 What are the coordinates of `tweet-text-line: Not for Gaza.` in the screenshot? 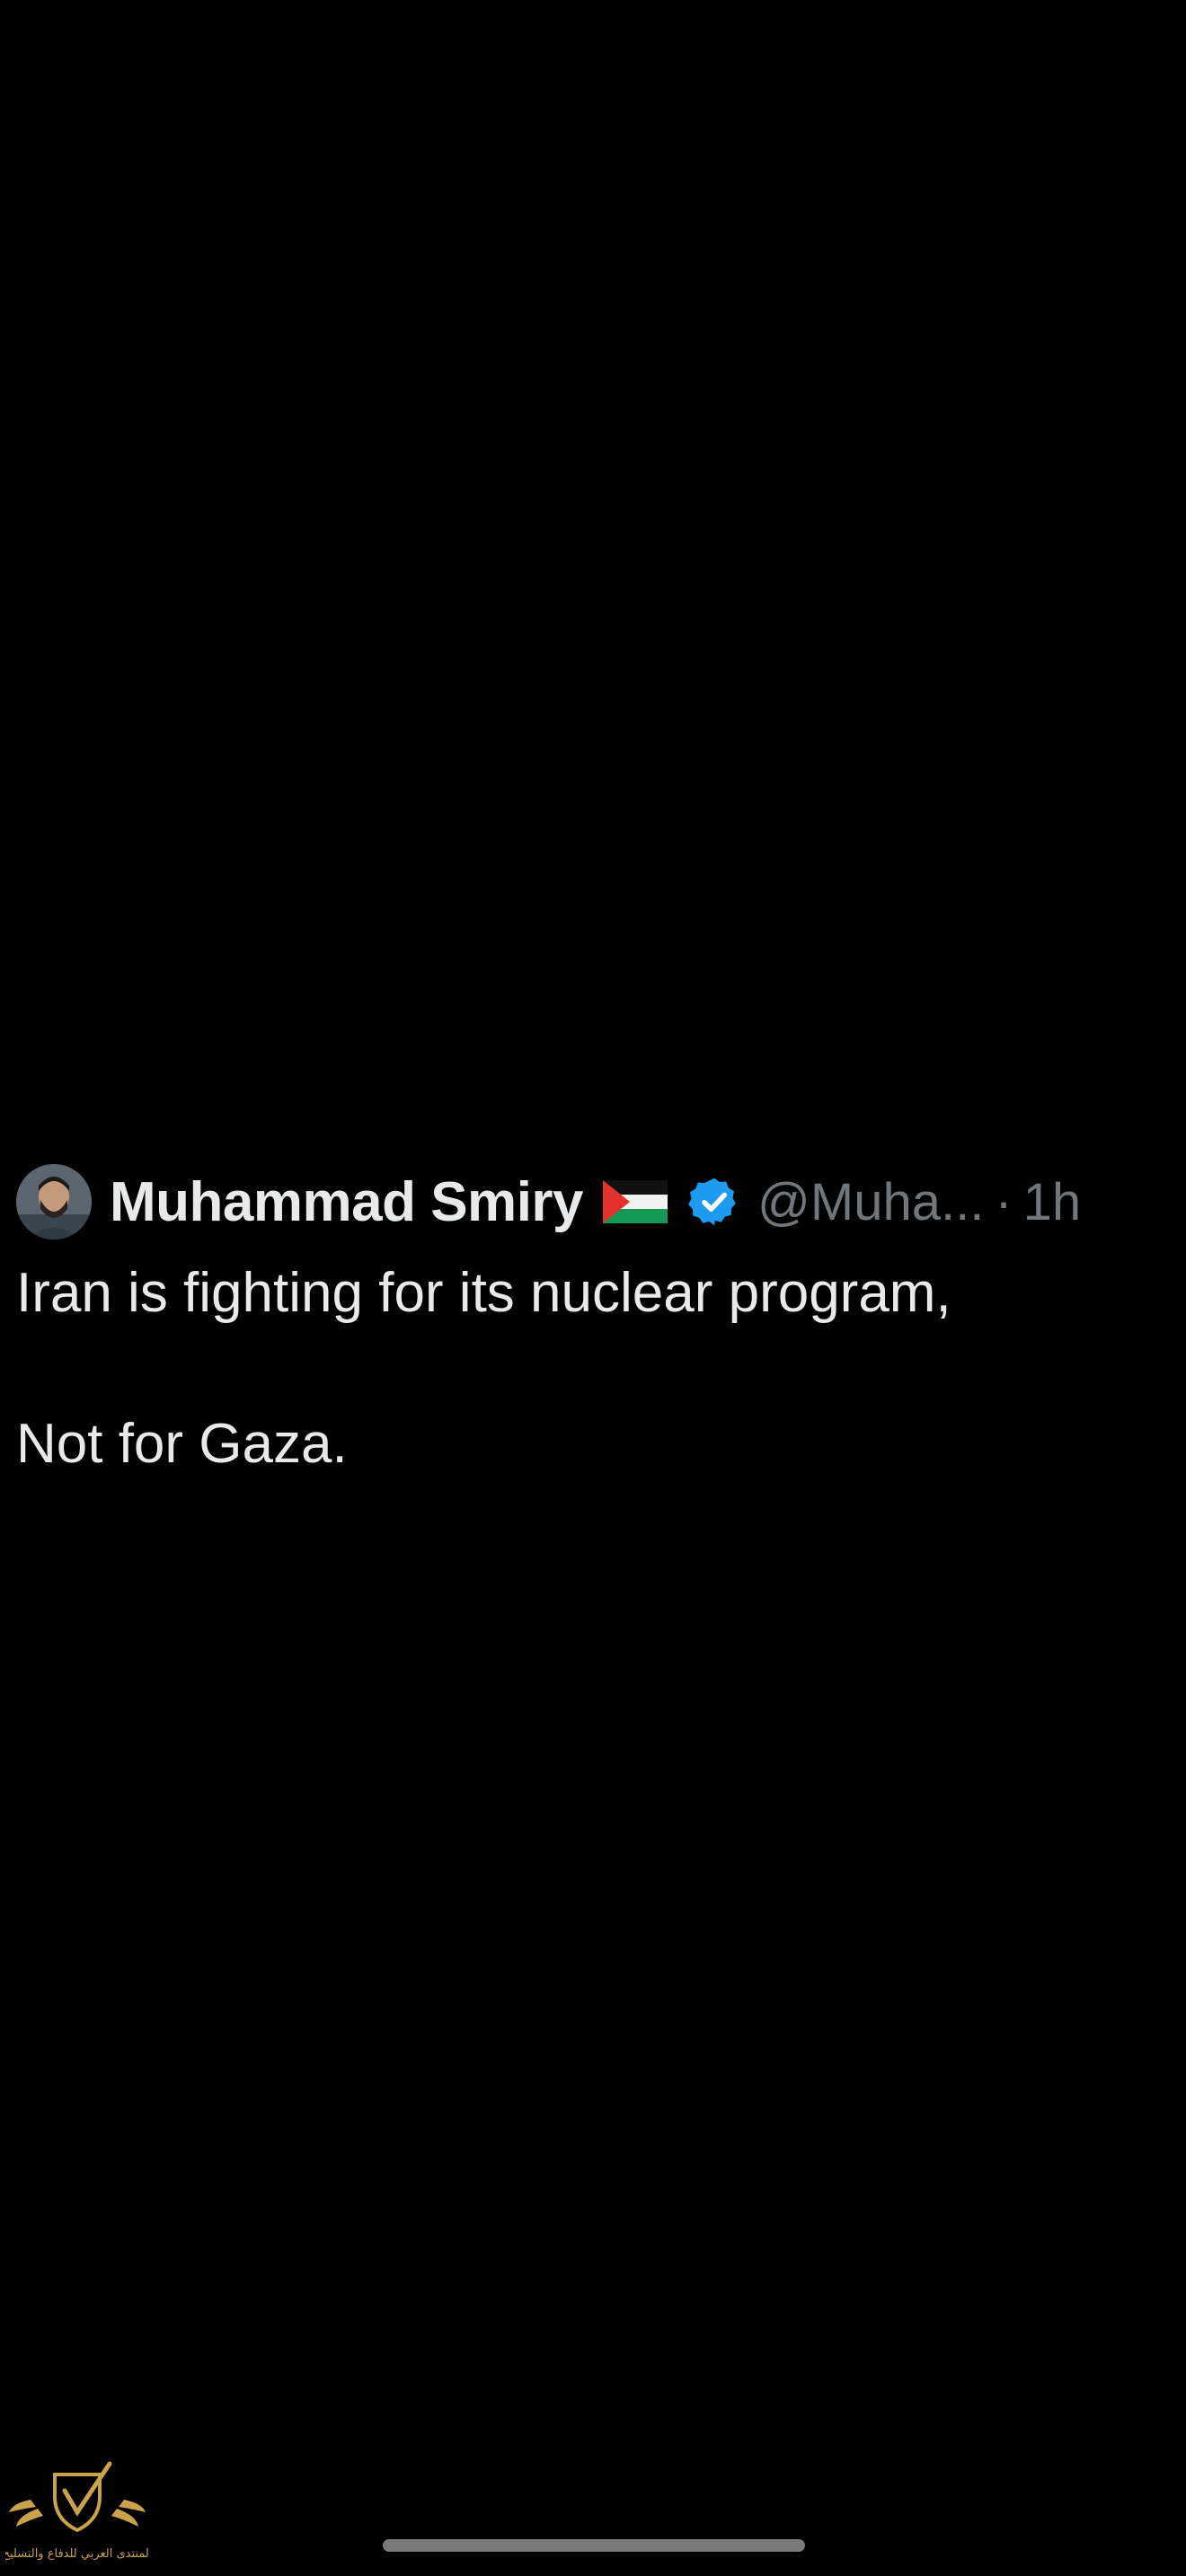 It's located at (182, 1444).